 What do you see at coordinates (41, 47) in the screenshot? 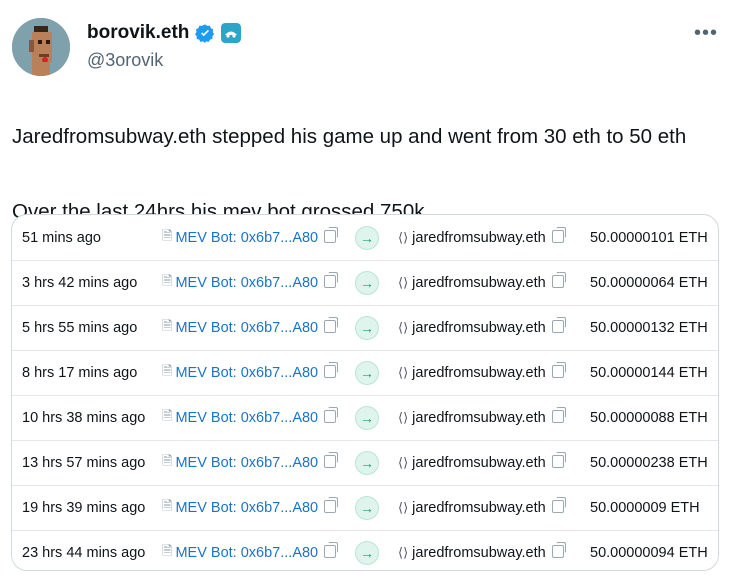
I see `author-avatar` at bounding box center [41, 47].